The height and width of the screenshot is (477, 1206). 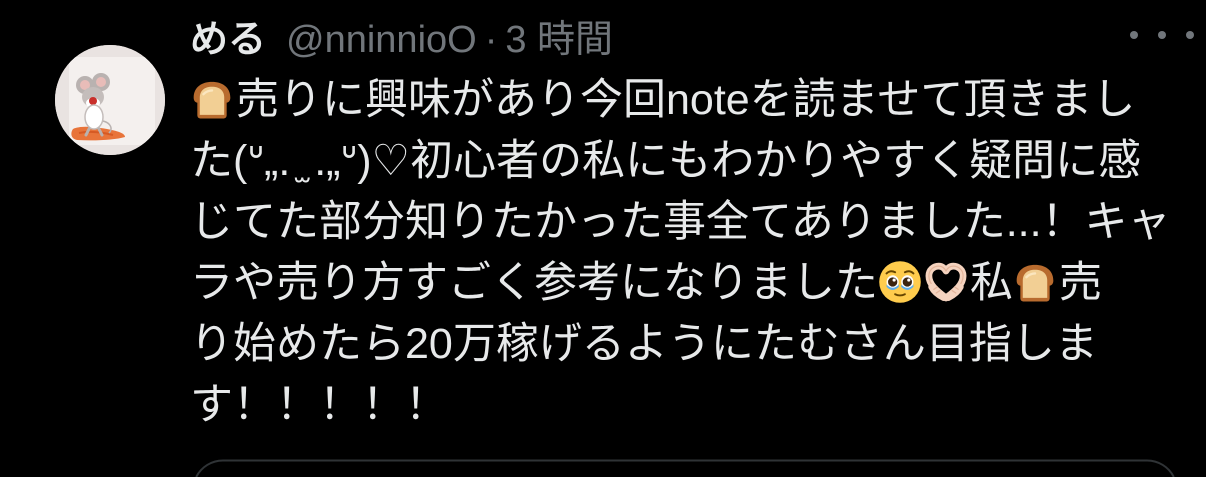 What do you see at coordinates (319, 405) in the screenshot?
I see `tweet-text-segment: す！！！！！` at bounding box center [319, 405].